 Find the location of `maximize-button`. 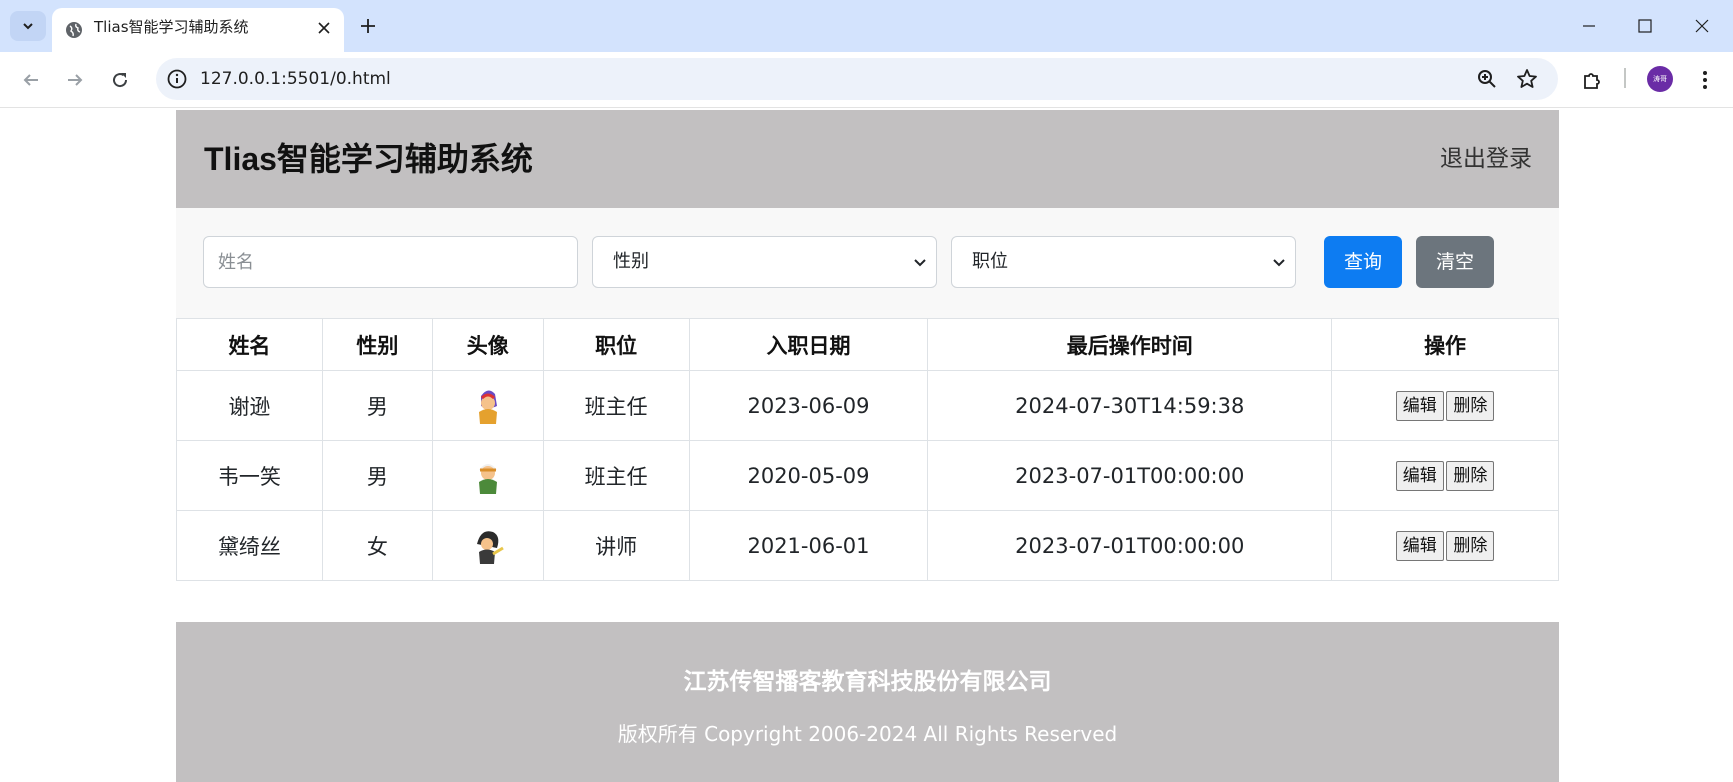

maximize-button is located at coordinates (1645, 26).